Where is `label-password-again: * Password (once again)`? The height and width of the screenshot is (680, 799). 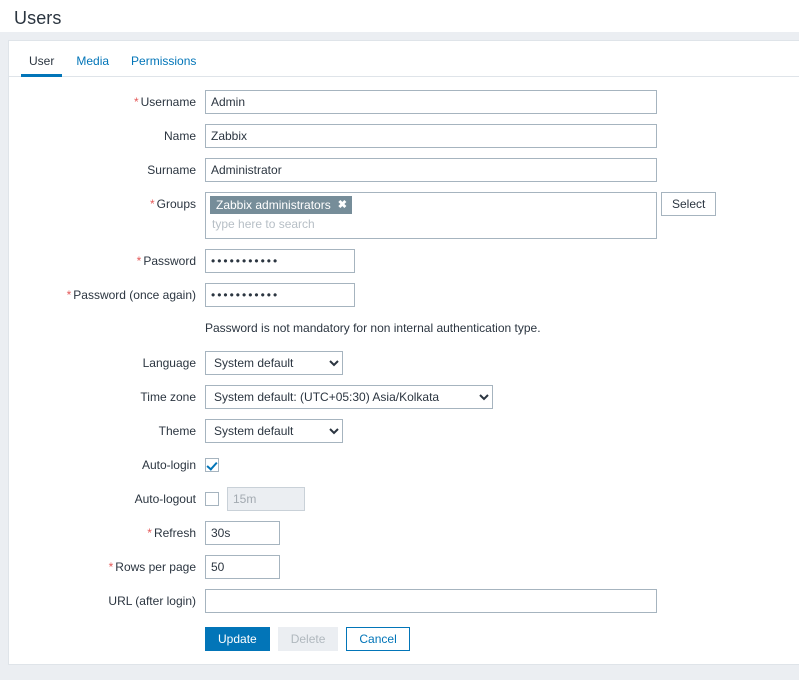
label-password-again: * Password (once again) is located at coordinates (131, 295).